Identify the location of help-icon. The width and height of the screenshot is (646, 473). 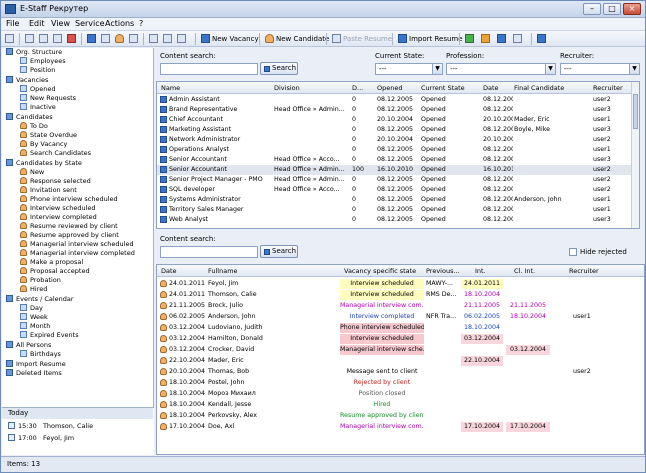
(542, 39).